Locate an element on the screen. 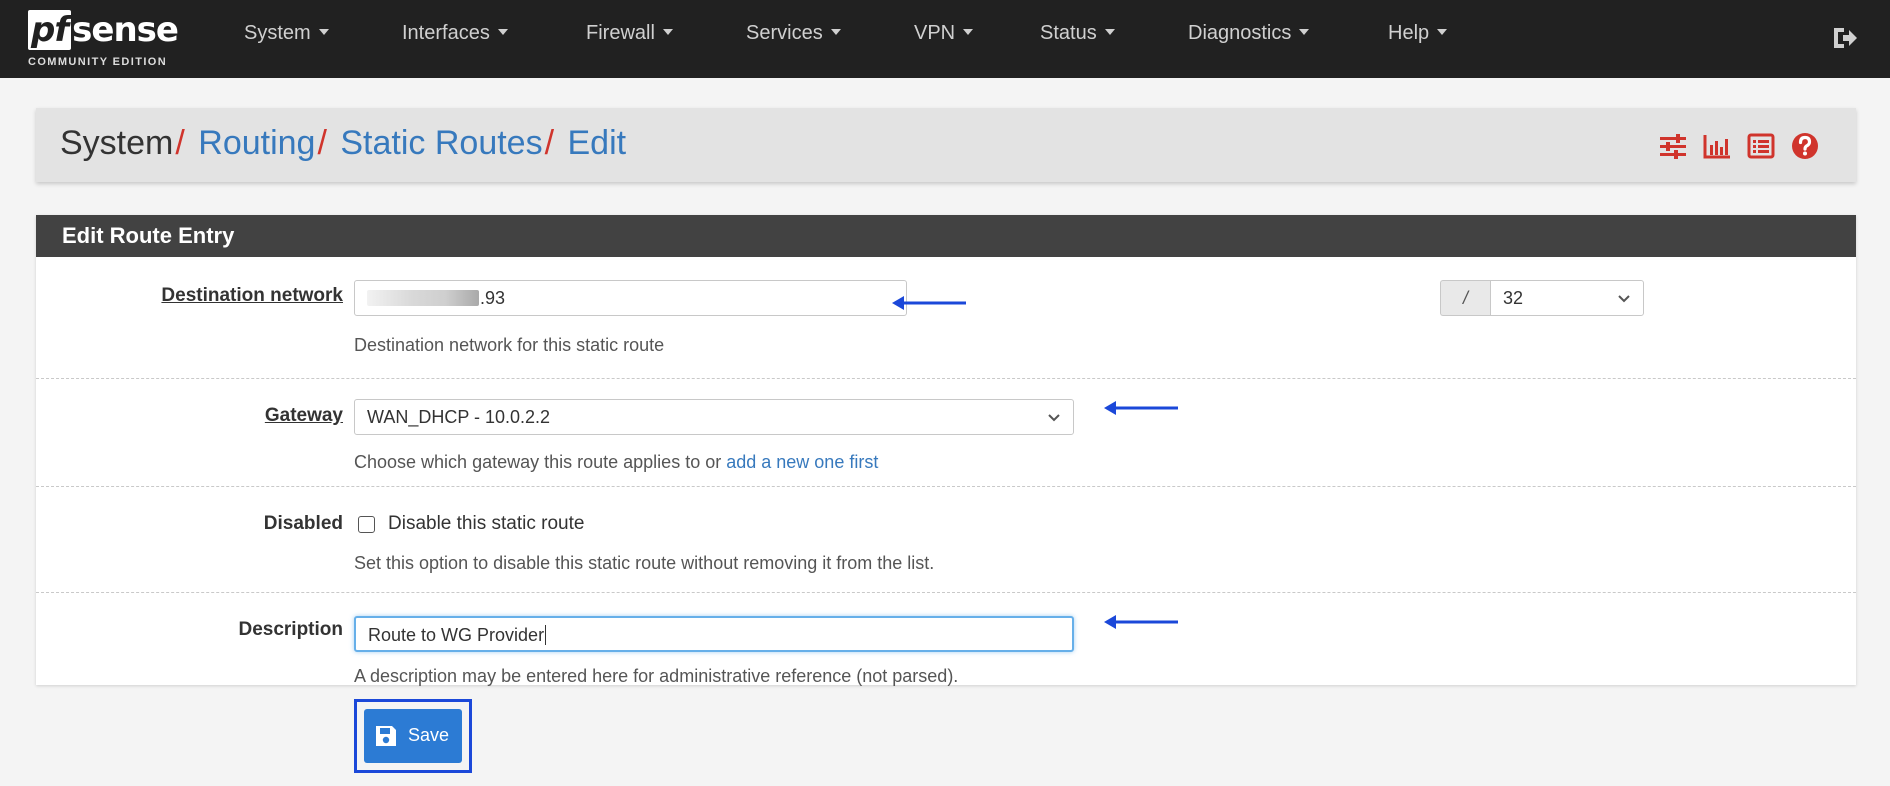 Image resolution: width=1890 pixels, height=786 pixels. breadcrumb-static-routes: Static Routes is located at coordinates (441, 143).